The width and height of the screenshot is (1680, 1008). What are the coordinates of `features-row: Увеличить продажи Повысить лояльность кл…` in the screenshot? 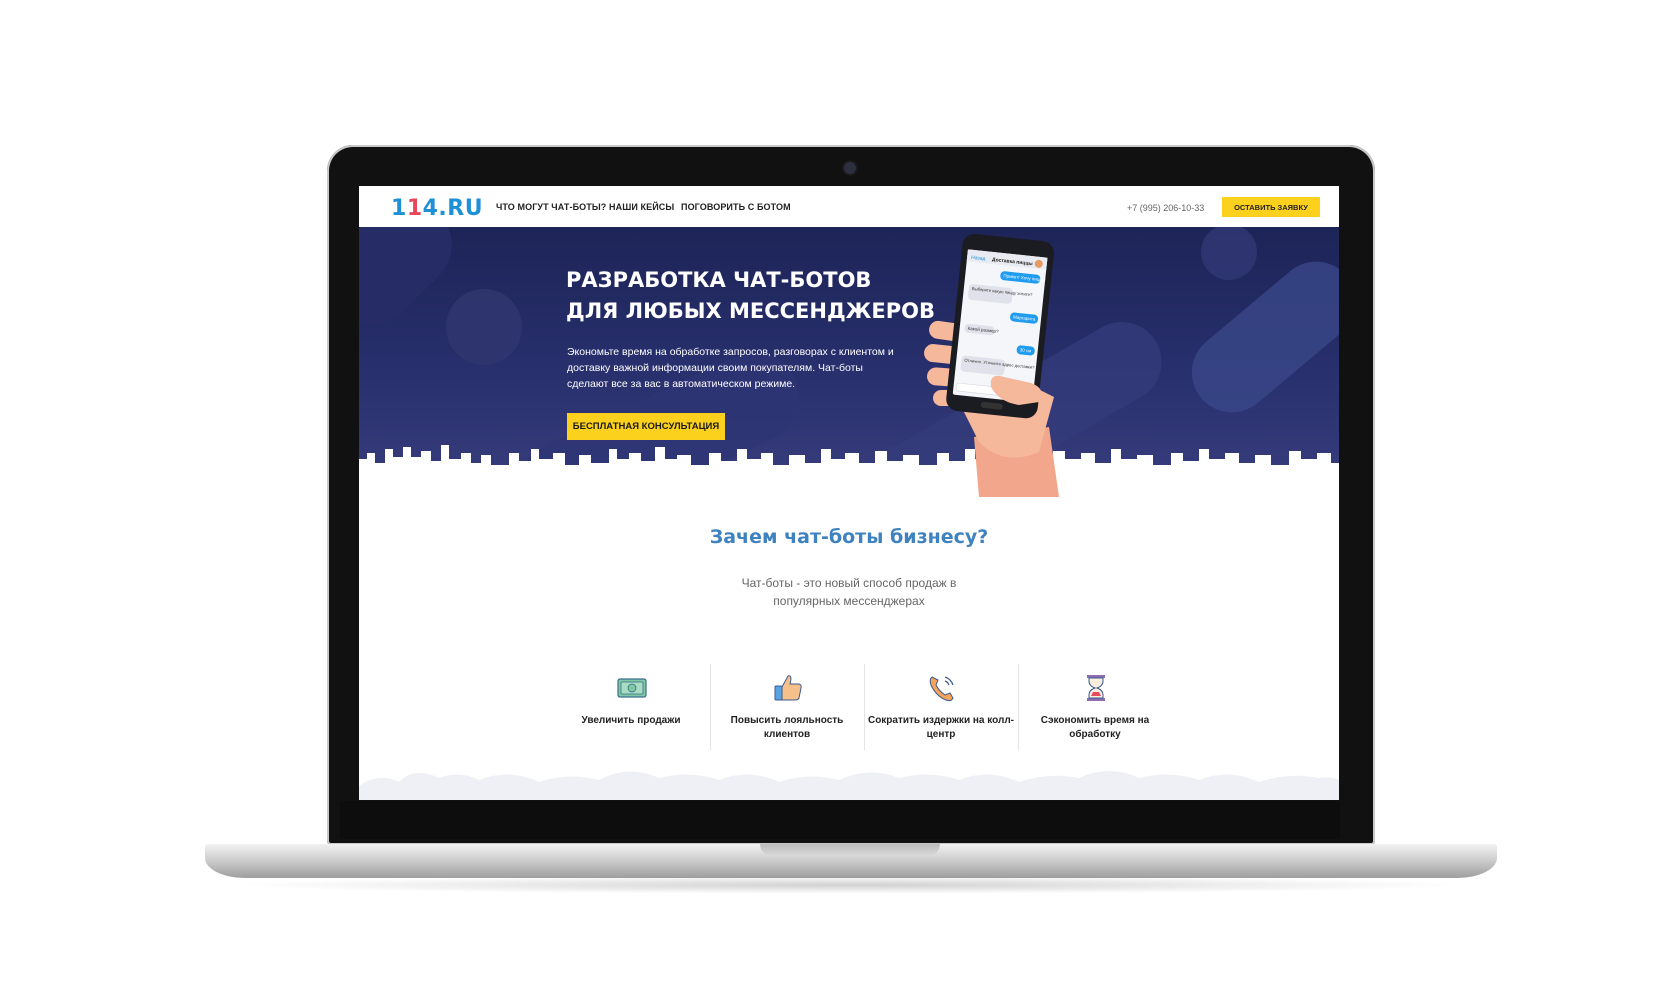 It's located at (862, 709).